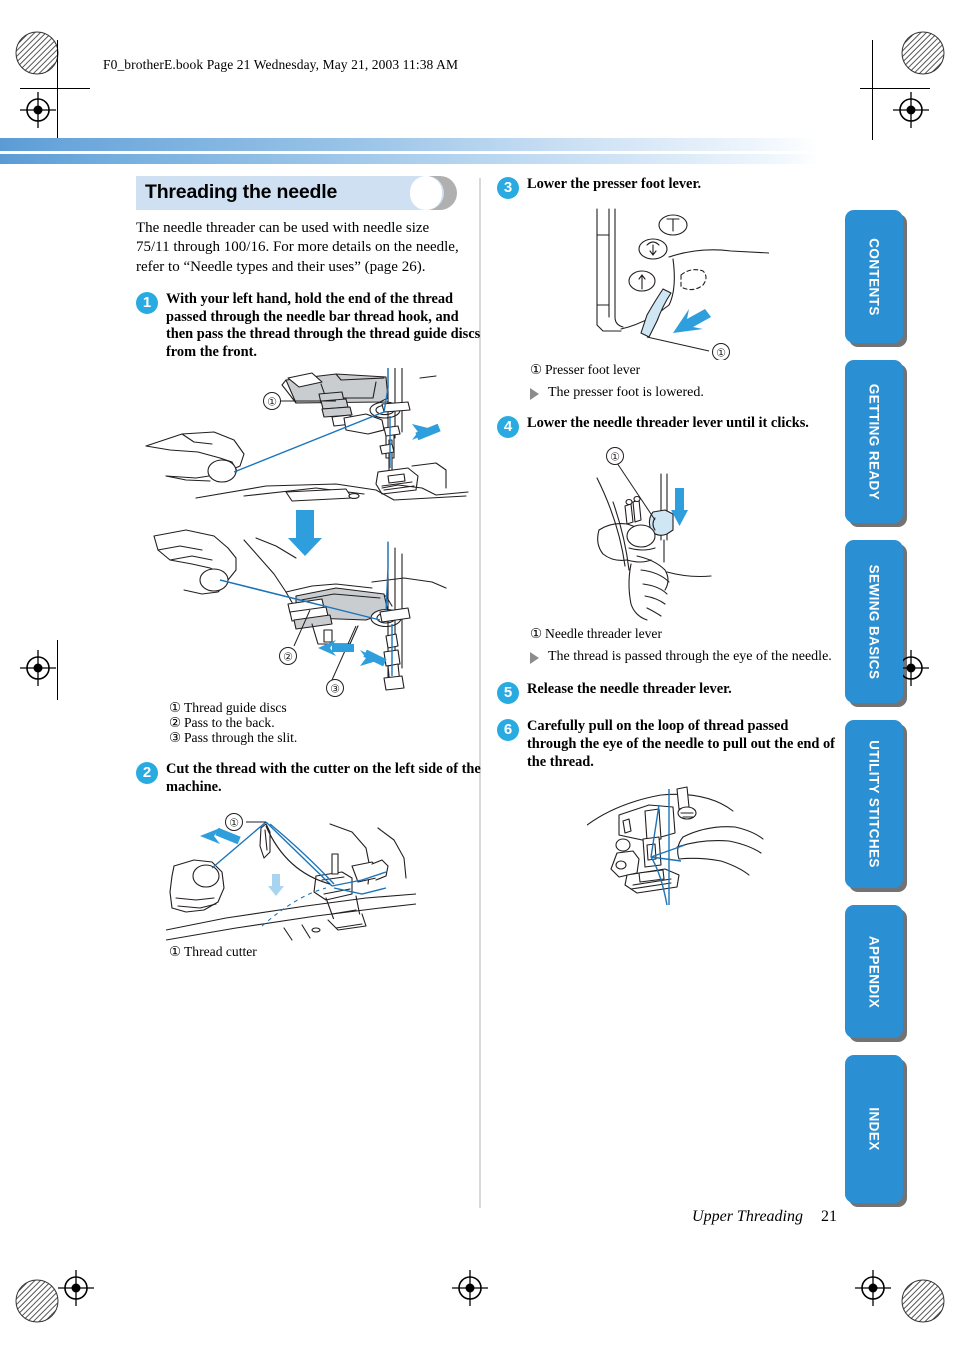 The height and width of the screenshot is (1351, 954). What do you see at coordinates (508, 693) in the screenshot?
I see `step-5-number: 5` at bounding box center [508, 693].